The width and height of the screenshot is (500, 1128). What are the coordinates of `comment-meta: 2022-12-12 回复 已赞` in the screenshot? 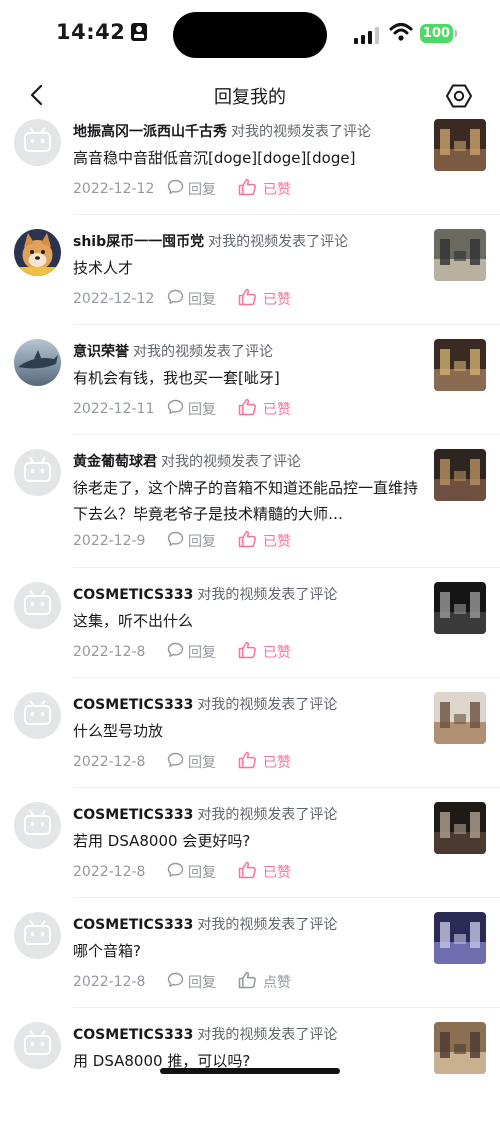 It's located at (182, 299).